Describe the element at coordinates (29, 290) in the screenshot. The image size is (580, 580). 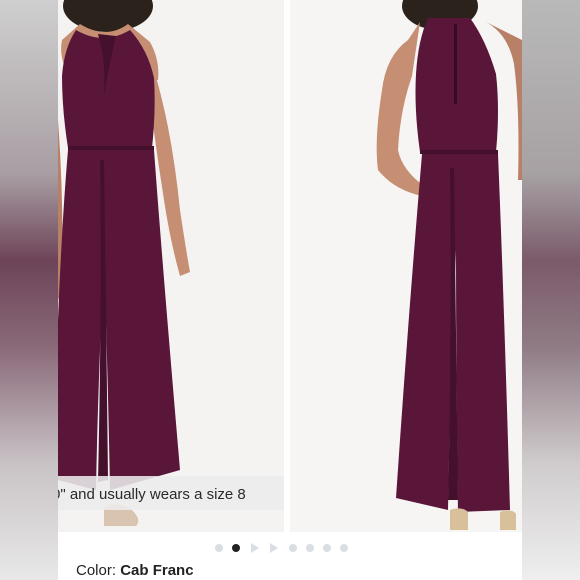
I see `left-blurred-backdrop` at that location.